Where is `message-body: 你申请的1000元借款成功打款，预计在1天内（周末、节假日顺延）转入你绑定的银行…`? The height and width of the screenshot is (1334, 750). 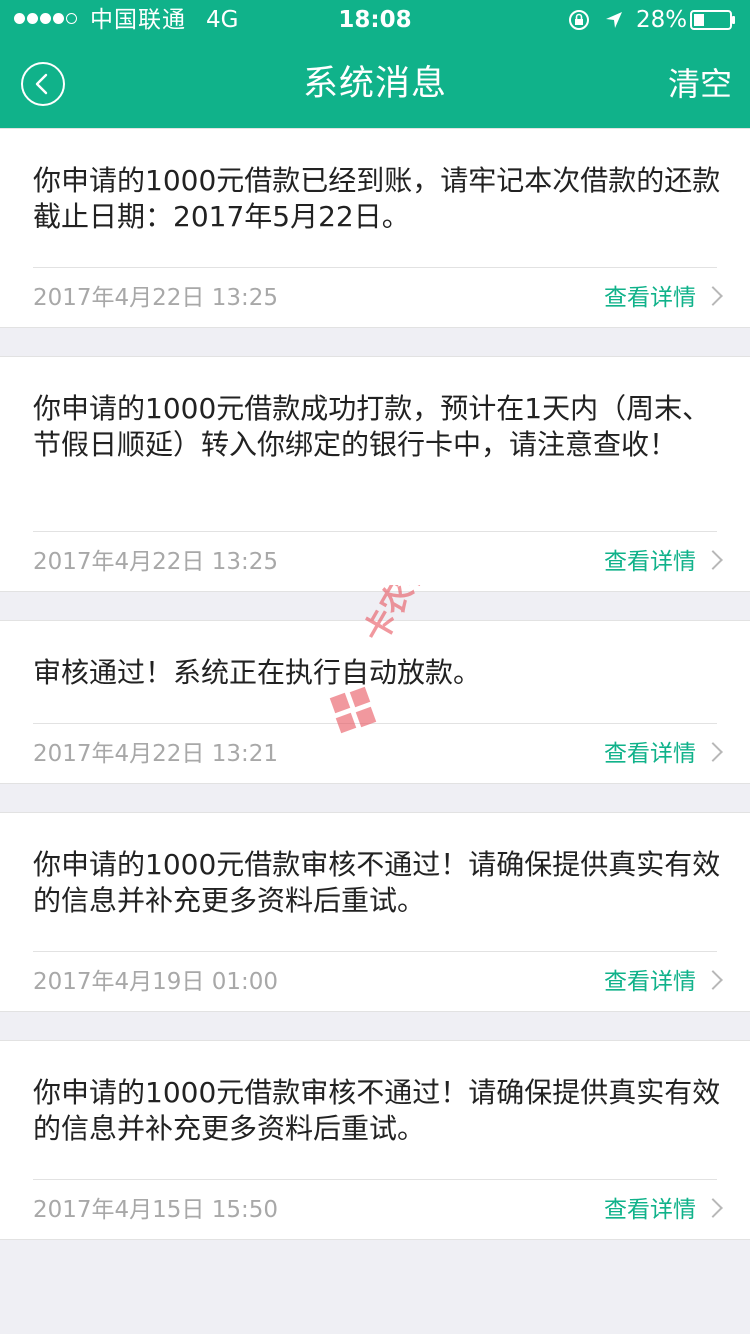
message-body: 你申请的1000元借款成功打款，预计在1天内（周末、节假日顺延）转入你绑定的银行… is located at coordinates (372, 426).